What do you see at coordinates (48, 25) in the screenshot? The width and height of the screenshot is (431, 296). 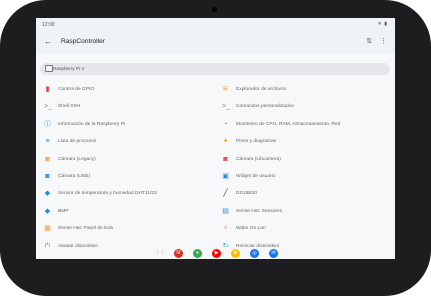 I see `status-time: 12:00` at bounding box center [48, 25].